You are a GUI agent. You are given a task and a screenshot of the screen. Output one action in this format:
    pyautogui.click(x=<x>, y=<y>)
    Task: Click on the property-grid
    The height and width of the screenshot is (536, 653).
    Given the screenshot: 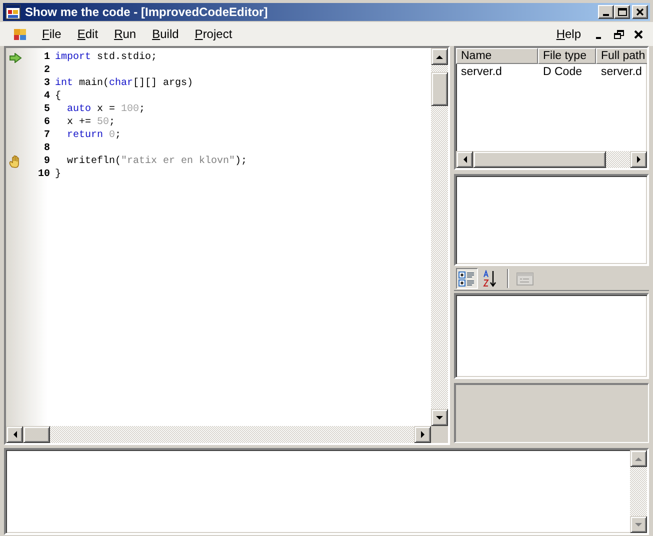 What is the action you would take?
    pyautogui.click(x=551, y=336)
    